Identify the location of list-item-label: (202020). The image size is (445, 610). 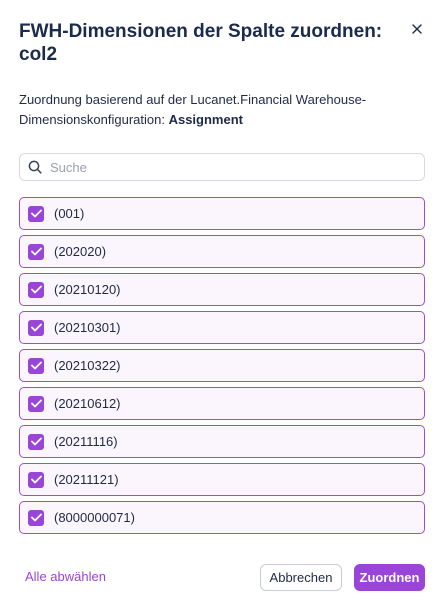
(80, 251).